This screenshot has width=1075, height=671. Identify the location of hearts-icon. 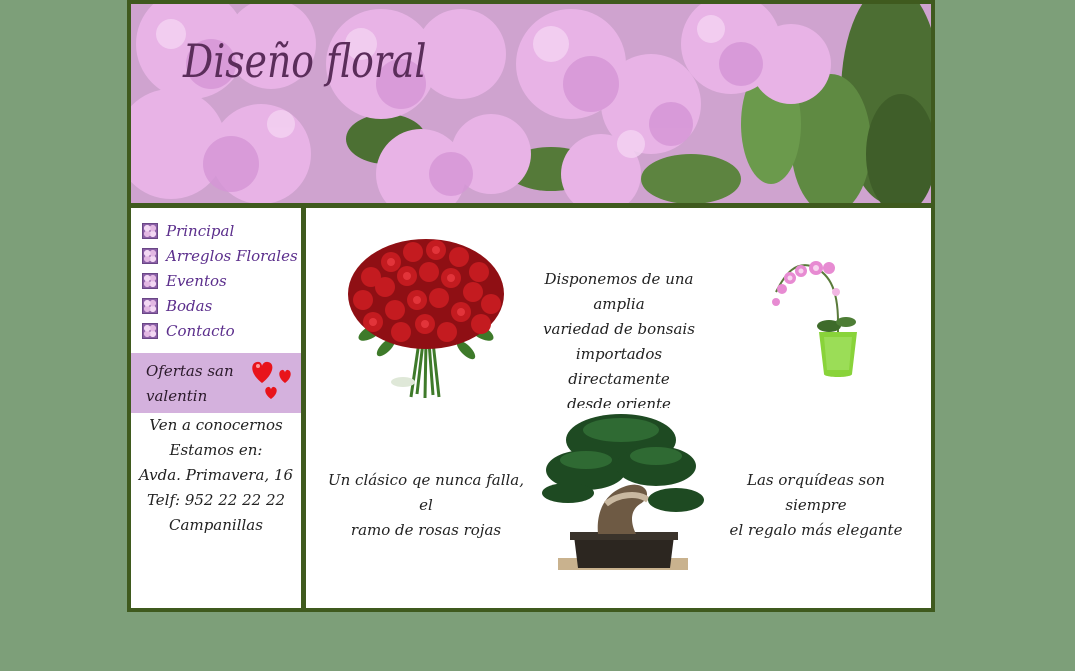
(271, 380).